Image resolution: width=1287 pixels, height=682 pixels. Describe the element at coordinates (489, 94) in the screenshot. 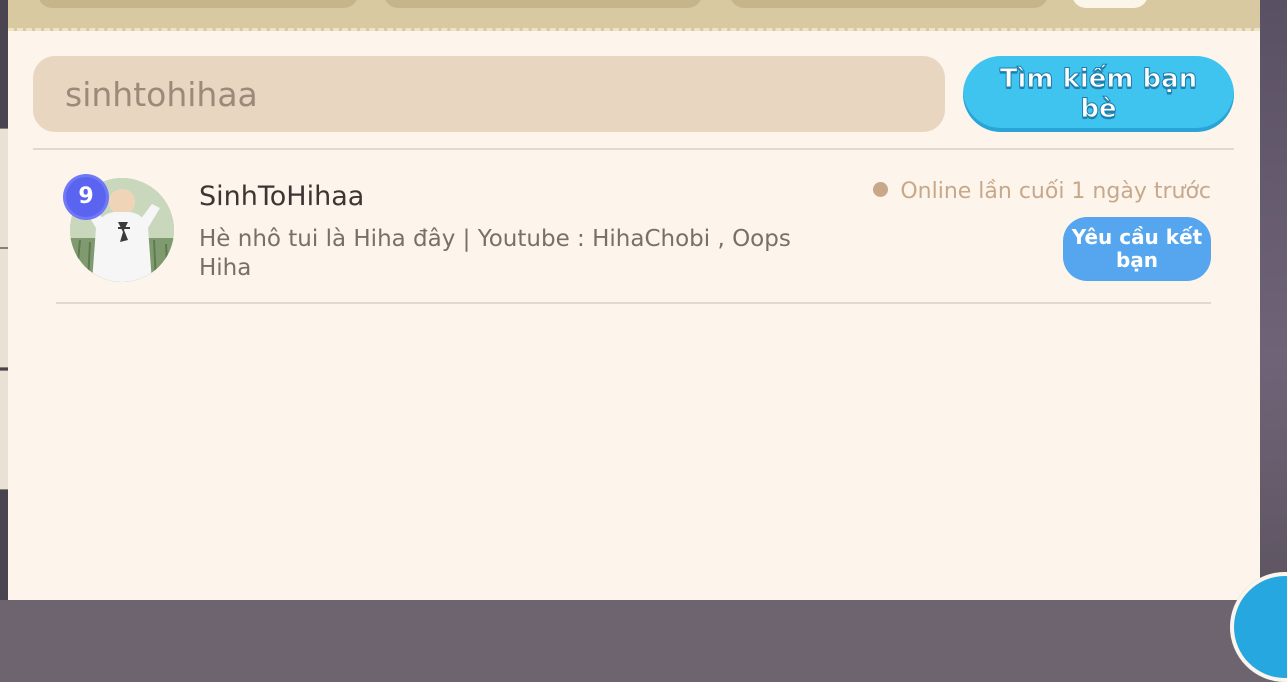

I see `friend-search-input` at that location.